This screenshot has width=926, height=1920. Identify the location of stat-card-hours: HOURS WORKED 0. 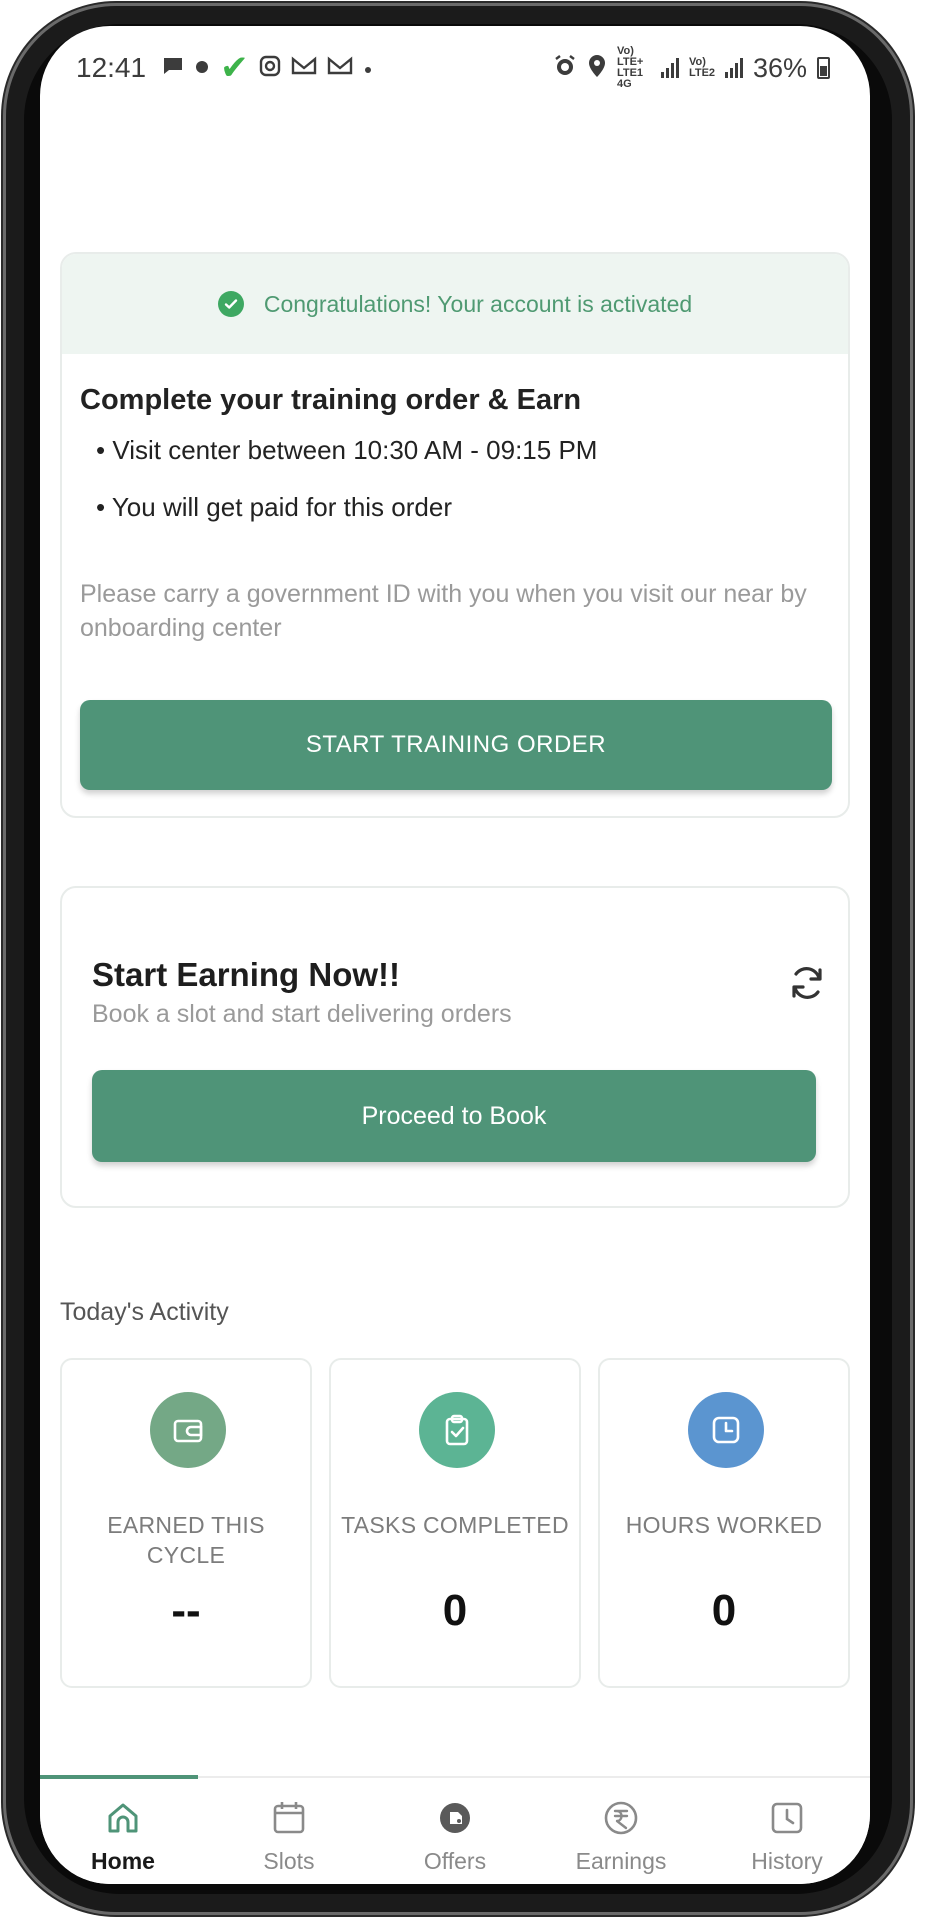
(724, 1523).